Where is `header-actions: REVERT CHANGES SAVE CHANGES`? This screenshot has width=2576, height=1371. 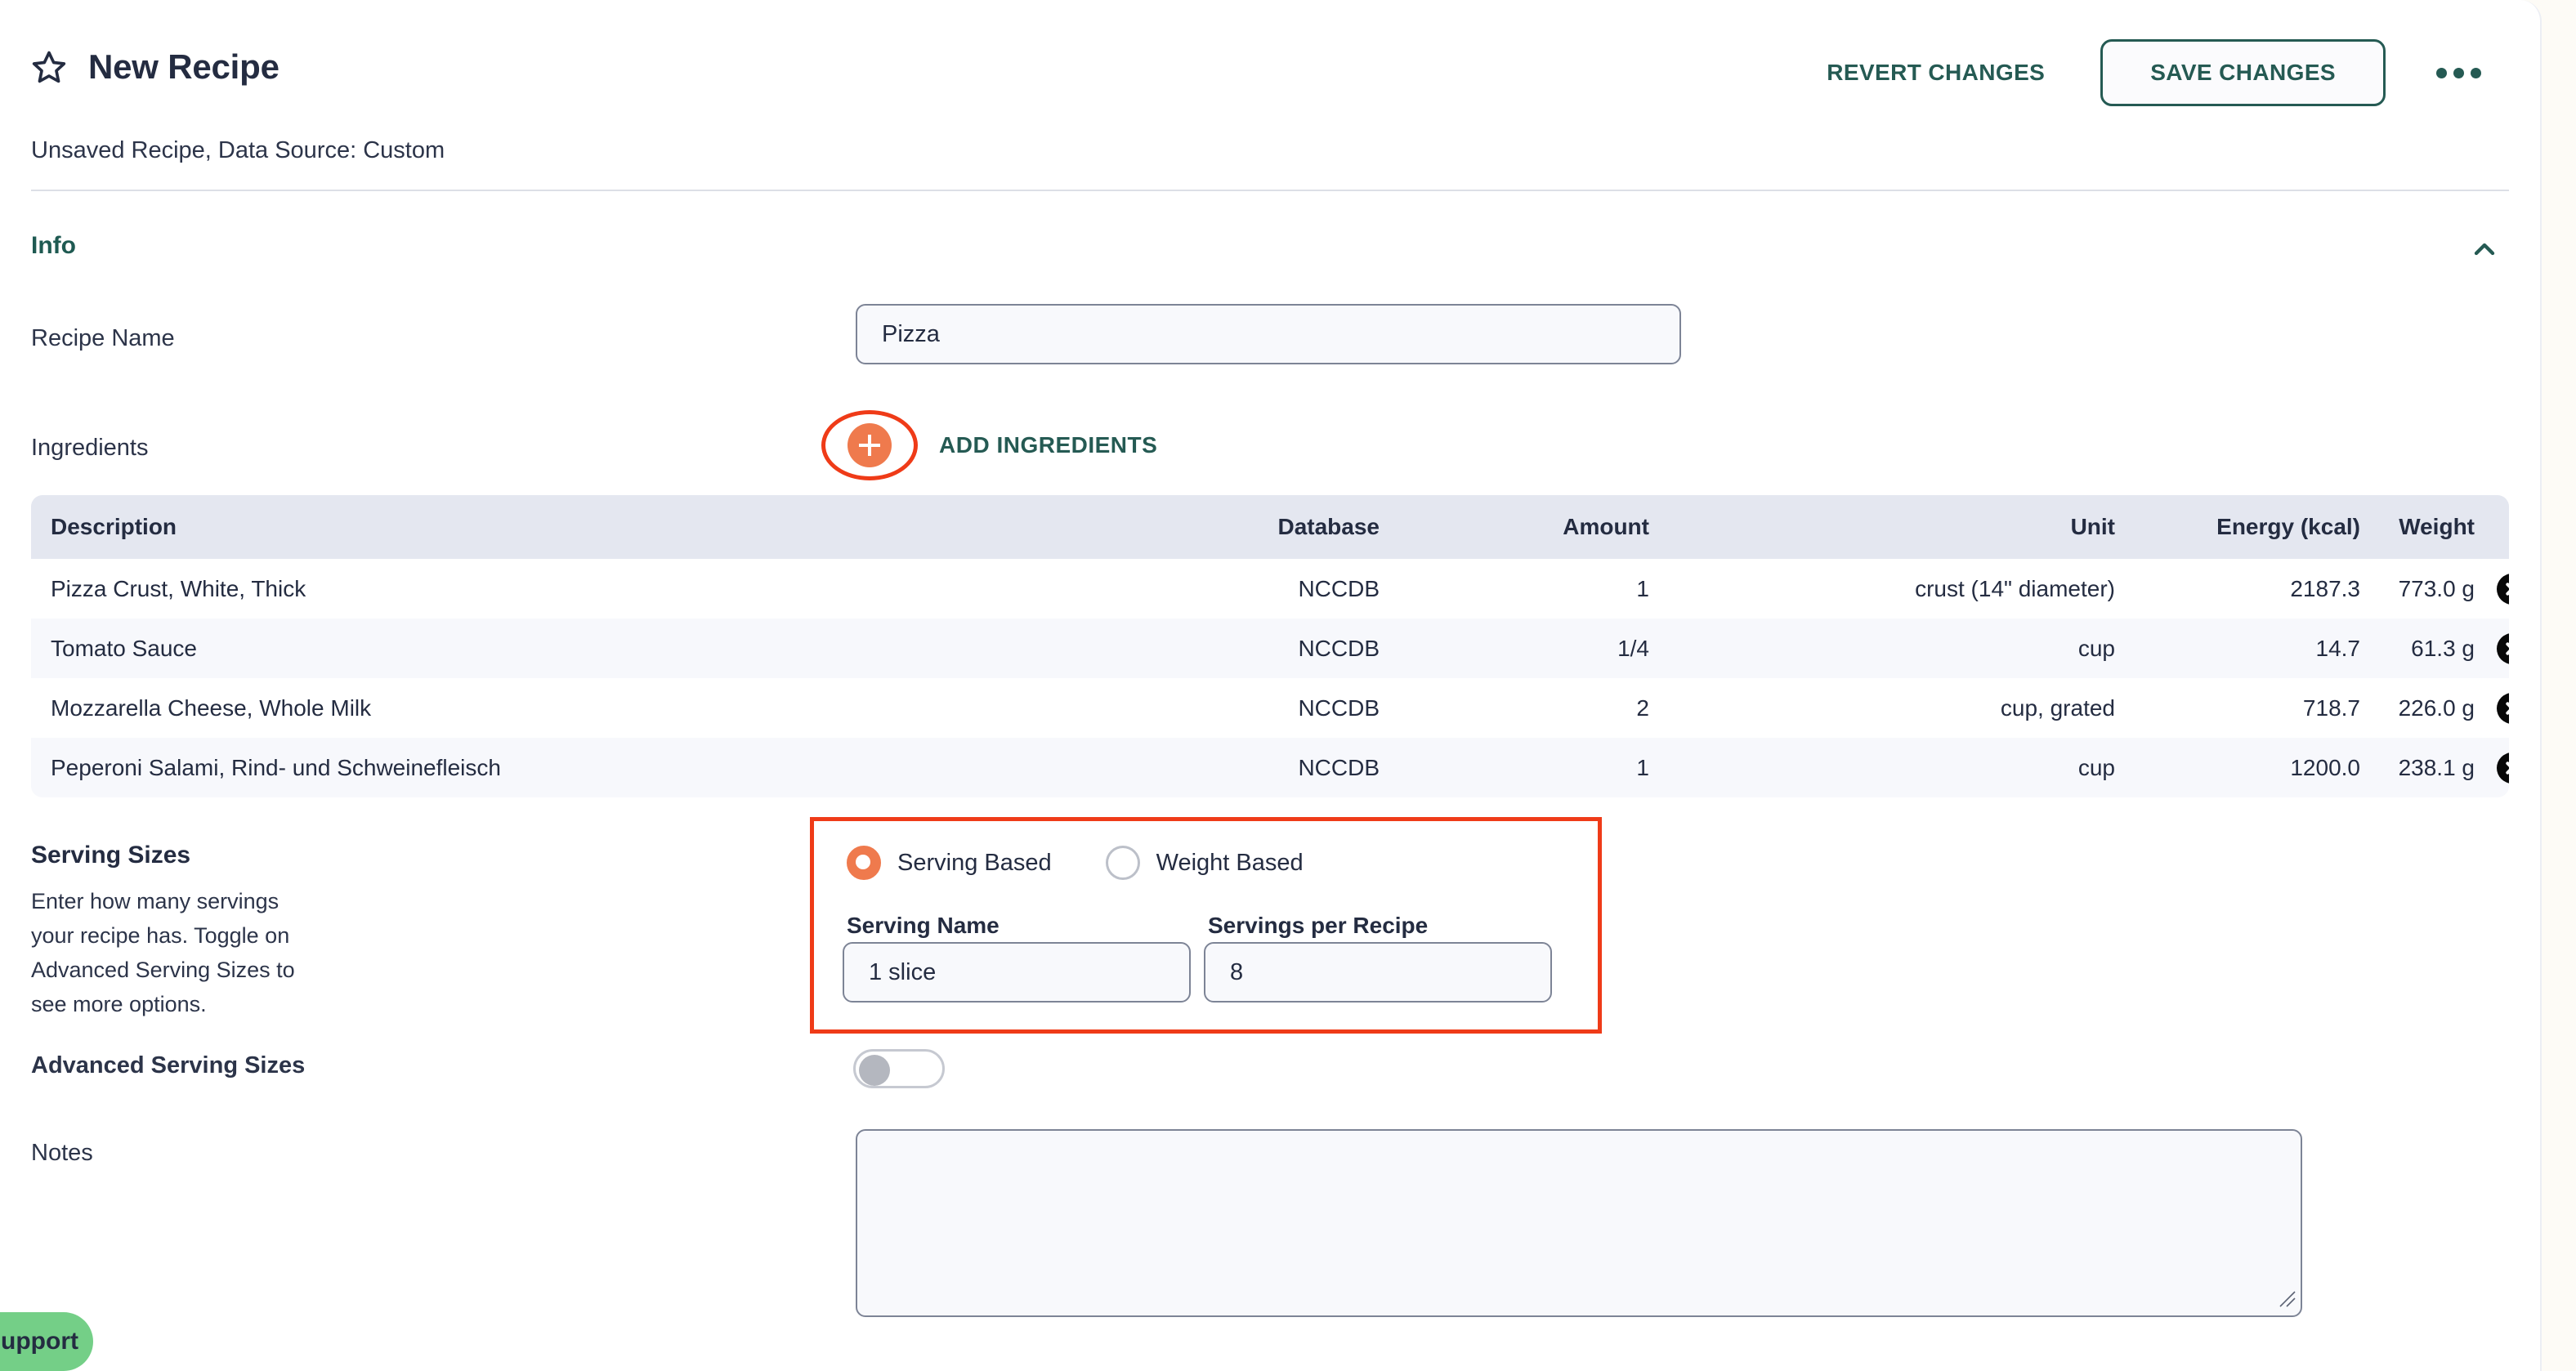 header-actions: REVERT CHANGES SAVE CHANGES is located at coordinates (2148, 72).